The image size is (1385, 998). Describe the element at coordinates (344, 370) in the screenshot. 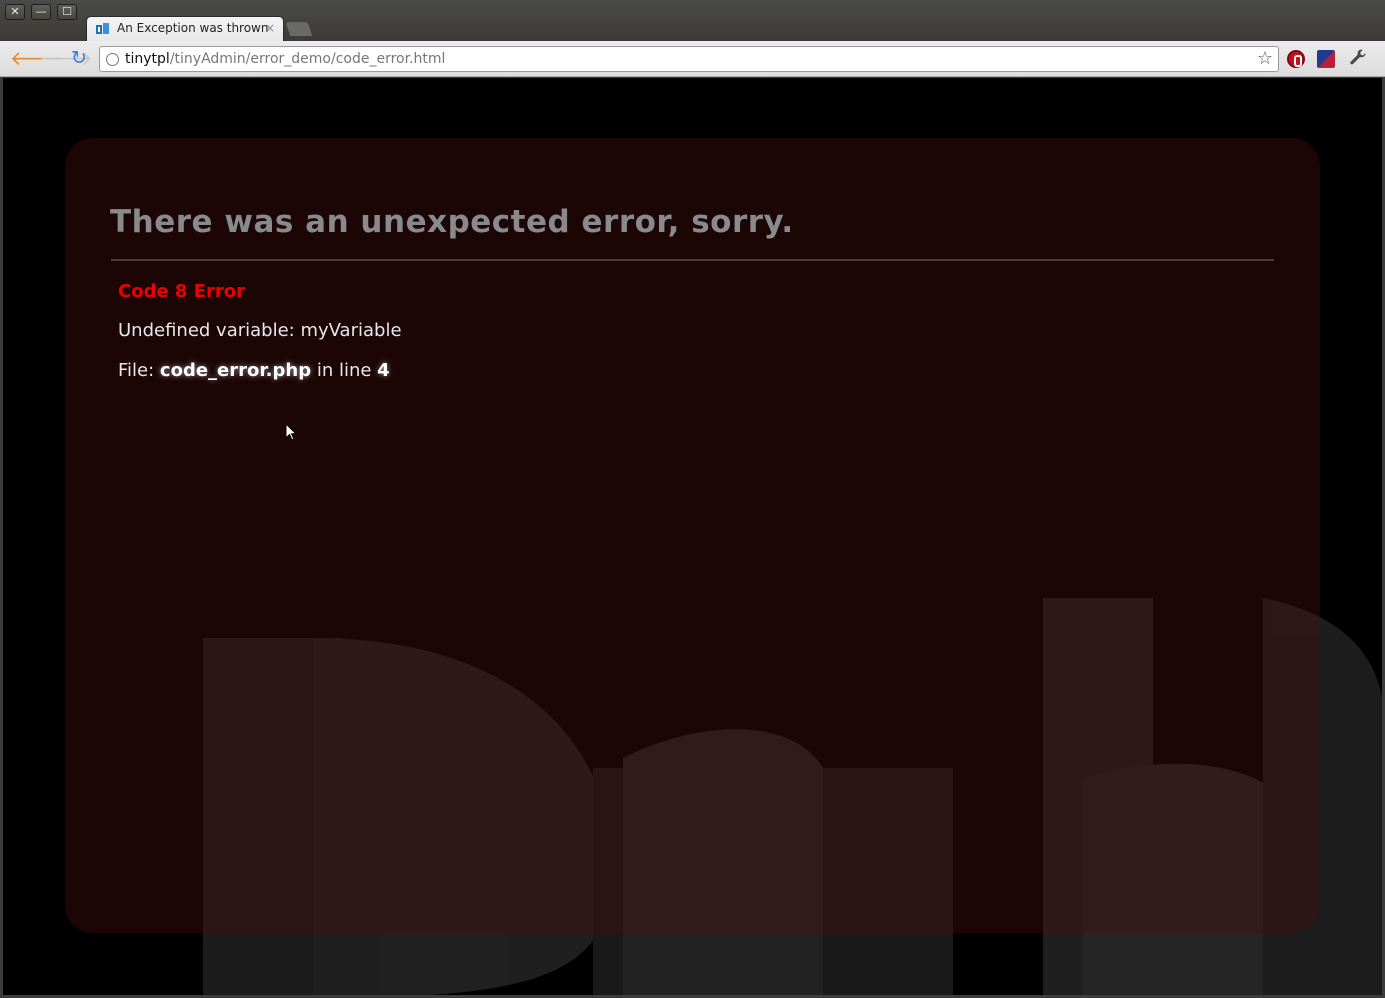

I see `line-prefix: in line` at that location.